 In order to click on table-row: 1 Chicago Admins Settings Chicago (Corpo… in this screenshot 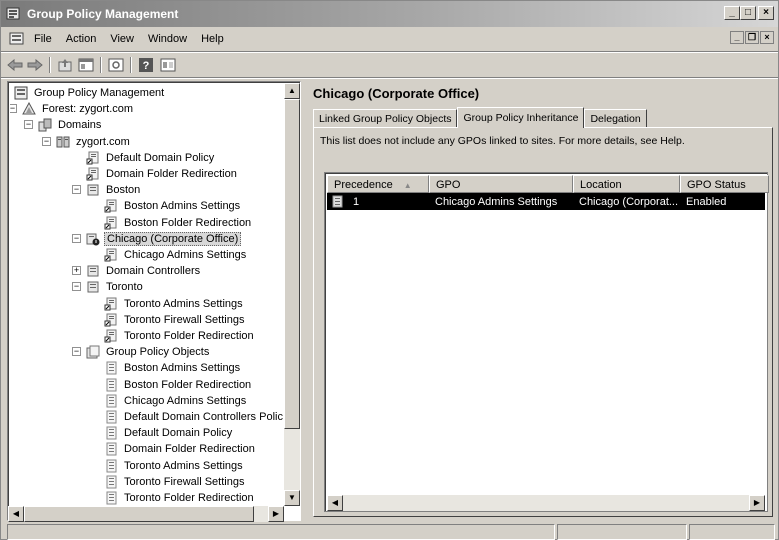, I will do `click(546, 201)`.